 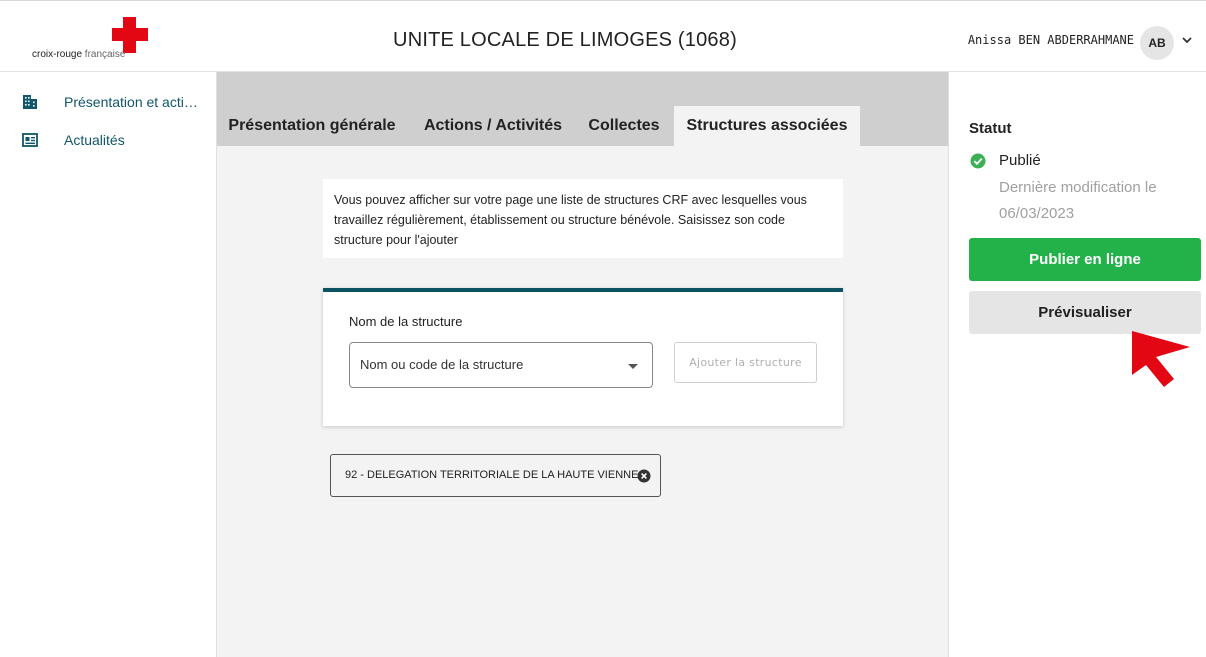 What do you see at coordinates (1020, 160) in the screenshot?
I see `status-badge: Publié` at bounding box center [1020, 160].